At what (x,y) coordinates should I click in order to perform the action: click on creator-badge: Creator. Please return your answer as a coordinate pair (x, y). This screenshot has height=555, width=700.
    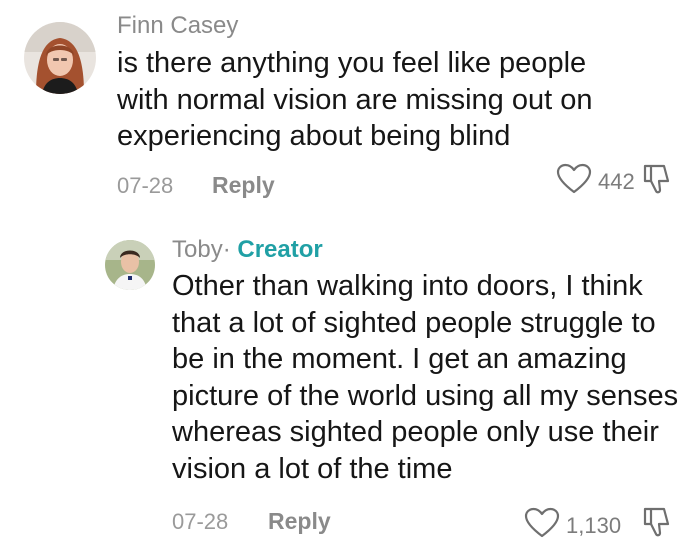
    Looking at the image, I should click on (280, 249).